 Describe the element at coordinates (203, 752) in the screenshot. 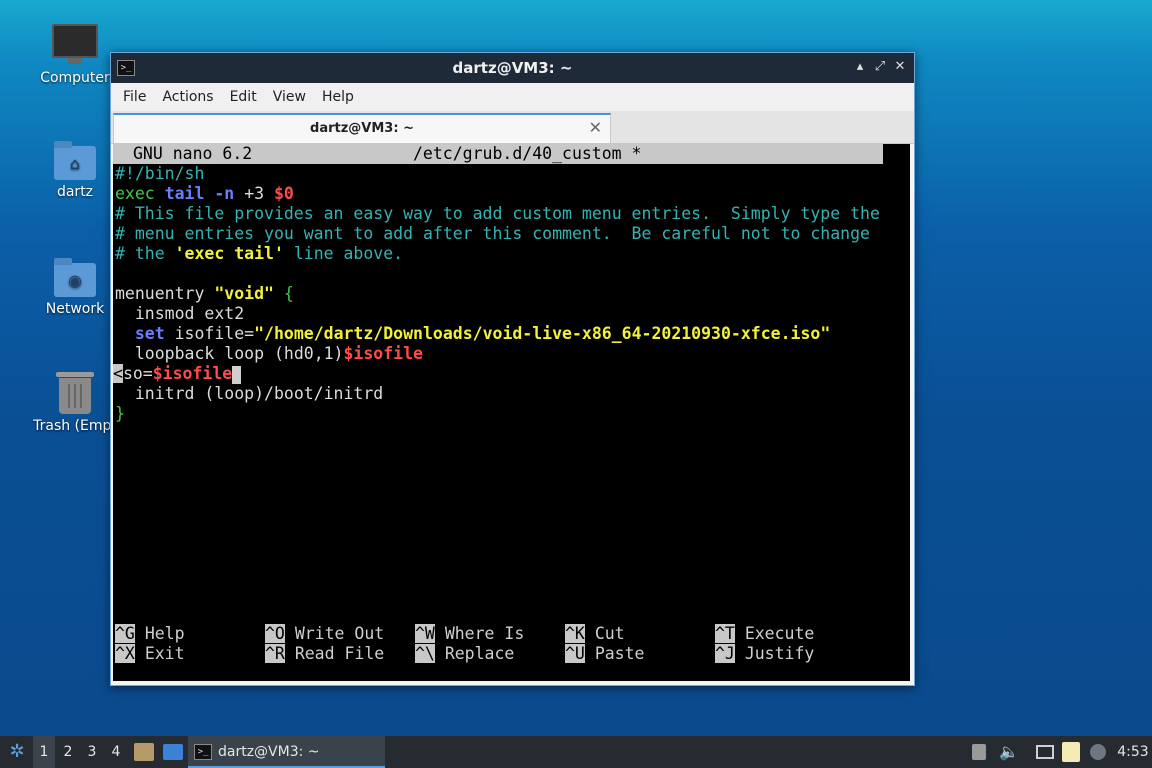

I see `terminal-app-icon: >_` at that location.